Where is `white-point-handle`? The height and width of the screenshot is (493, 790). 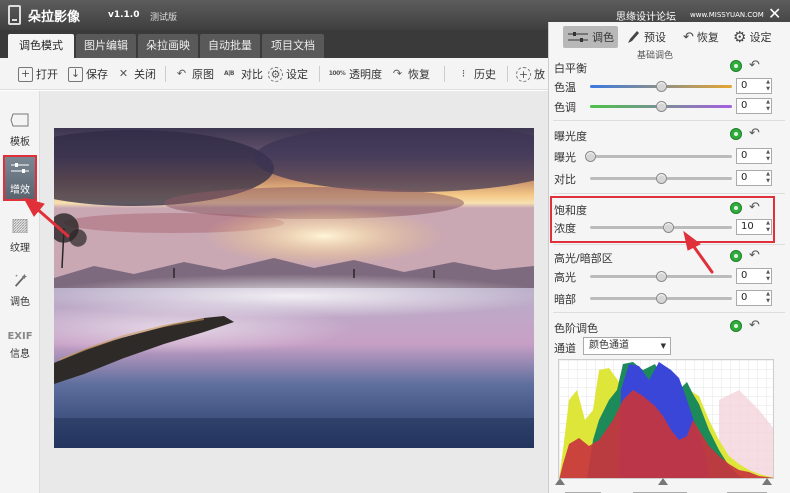
white-point-handle is located at coordinates (767, 481).